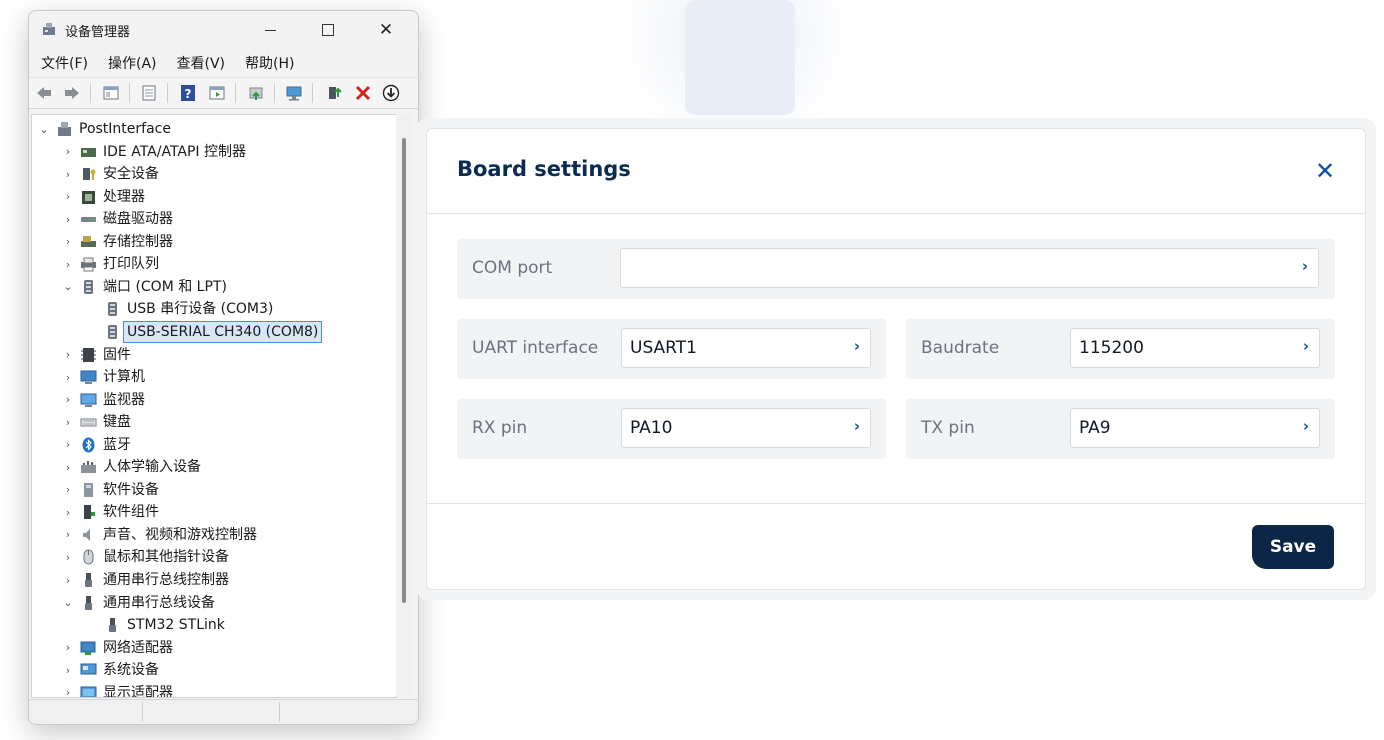  What do you see at coordinates (1195, 348) in the screenshot?
I see `baudrate-select: 115200 ›` at bounding box center [1195, 348].